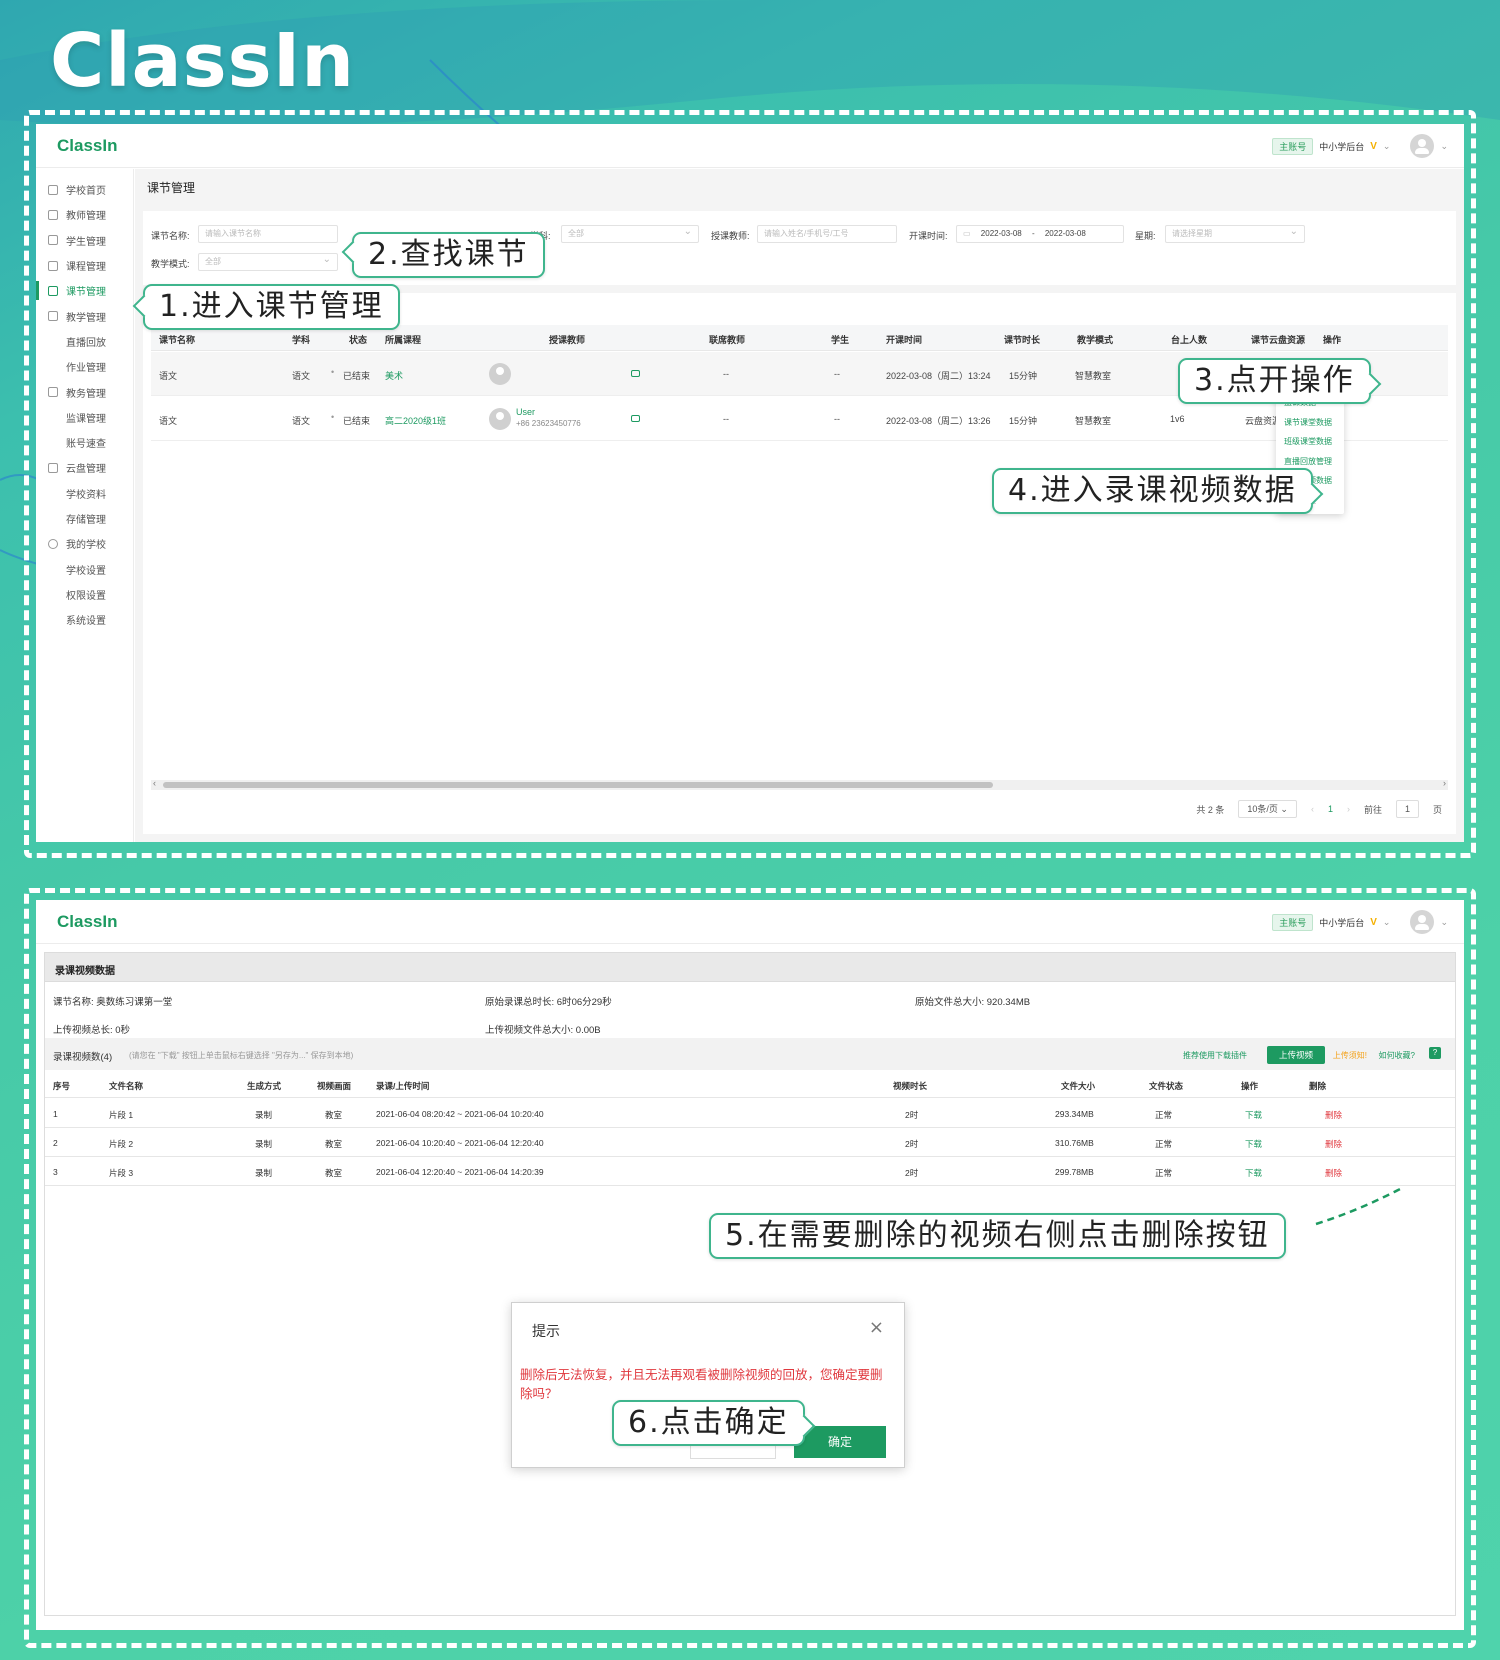 Image resolution: width=1500 pixels, height=1660 pixels. What do you see at coordinates (84, 619) in the screenshot?
I see `sidebar-item: 系统设置` at bounding box center [84, 619].